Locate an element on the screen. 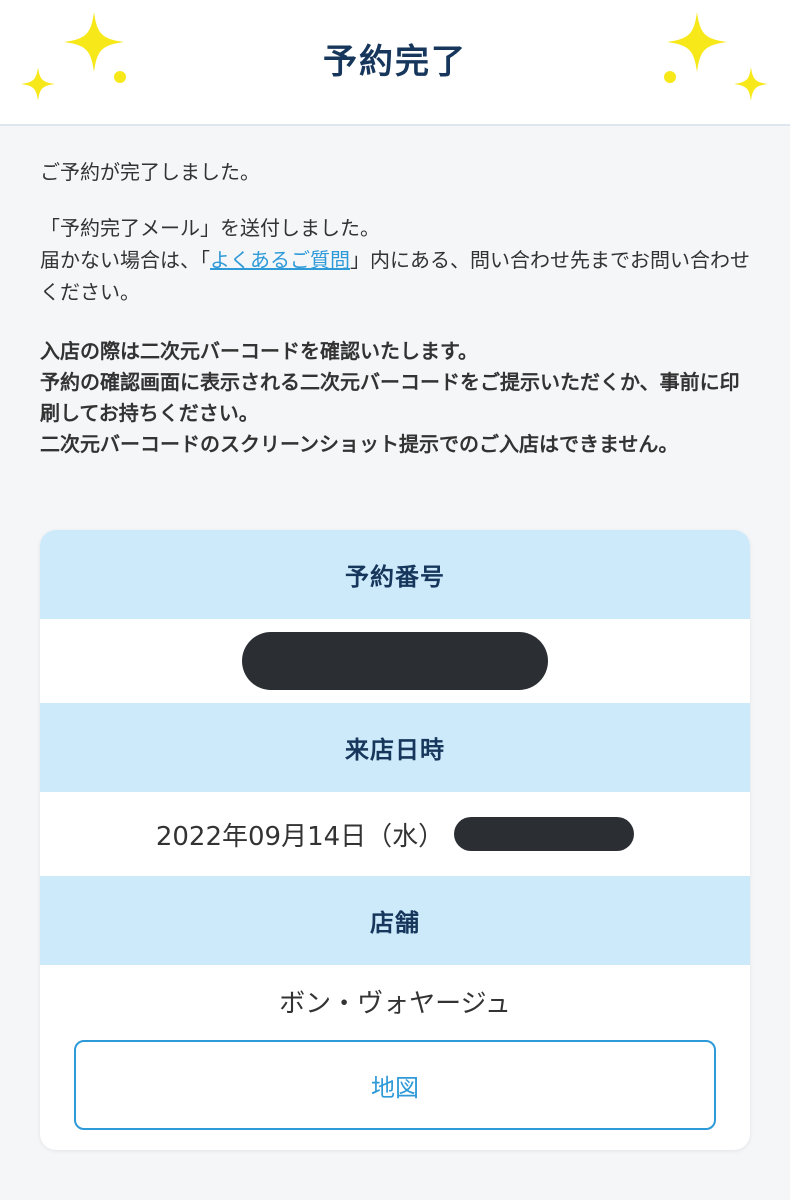 This screenshot has height=1200, width=790. reservation-number-value is located at coordinates (395, 661).